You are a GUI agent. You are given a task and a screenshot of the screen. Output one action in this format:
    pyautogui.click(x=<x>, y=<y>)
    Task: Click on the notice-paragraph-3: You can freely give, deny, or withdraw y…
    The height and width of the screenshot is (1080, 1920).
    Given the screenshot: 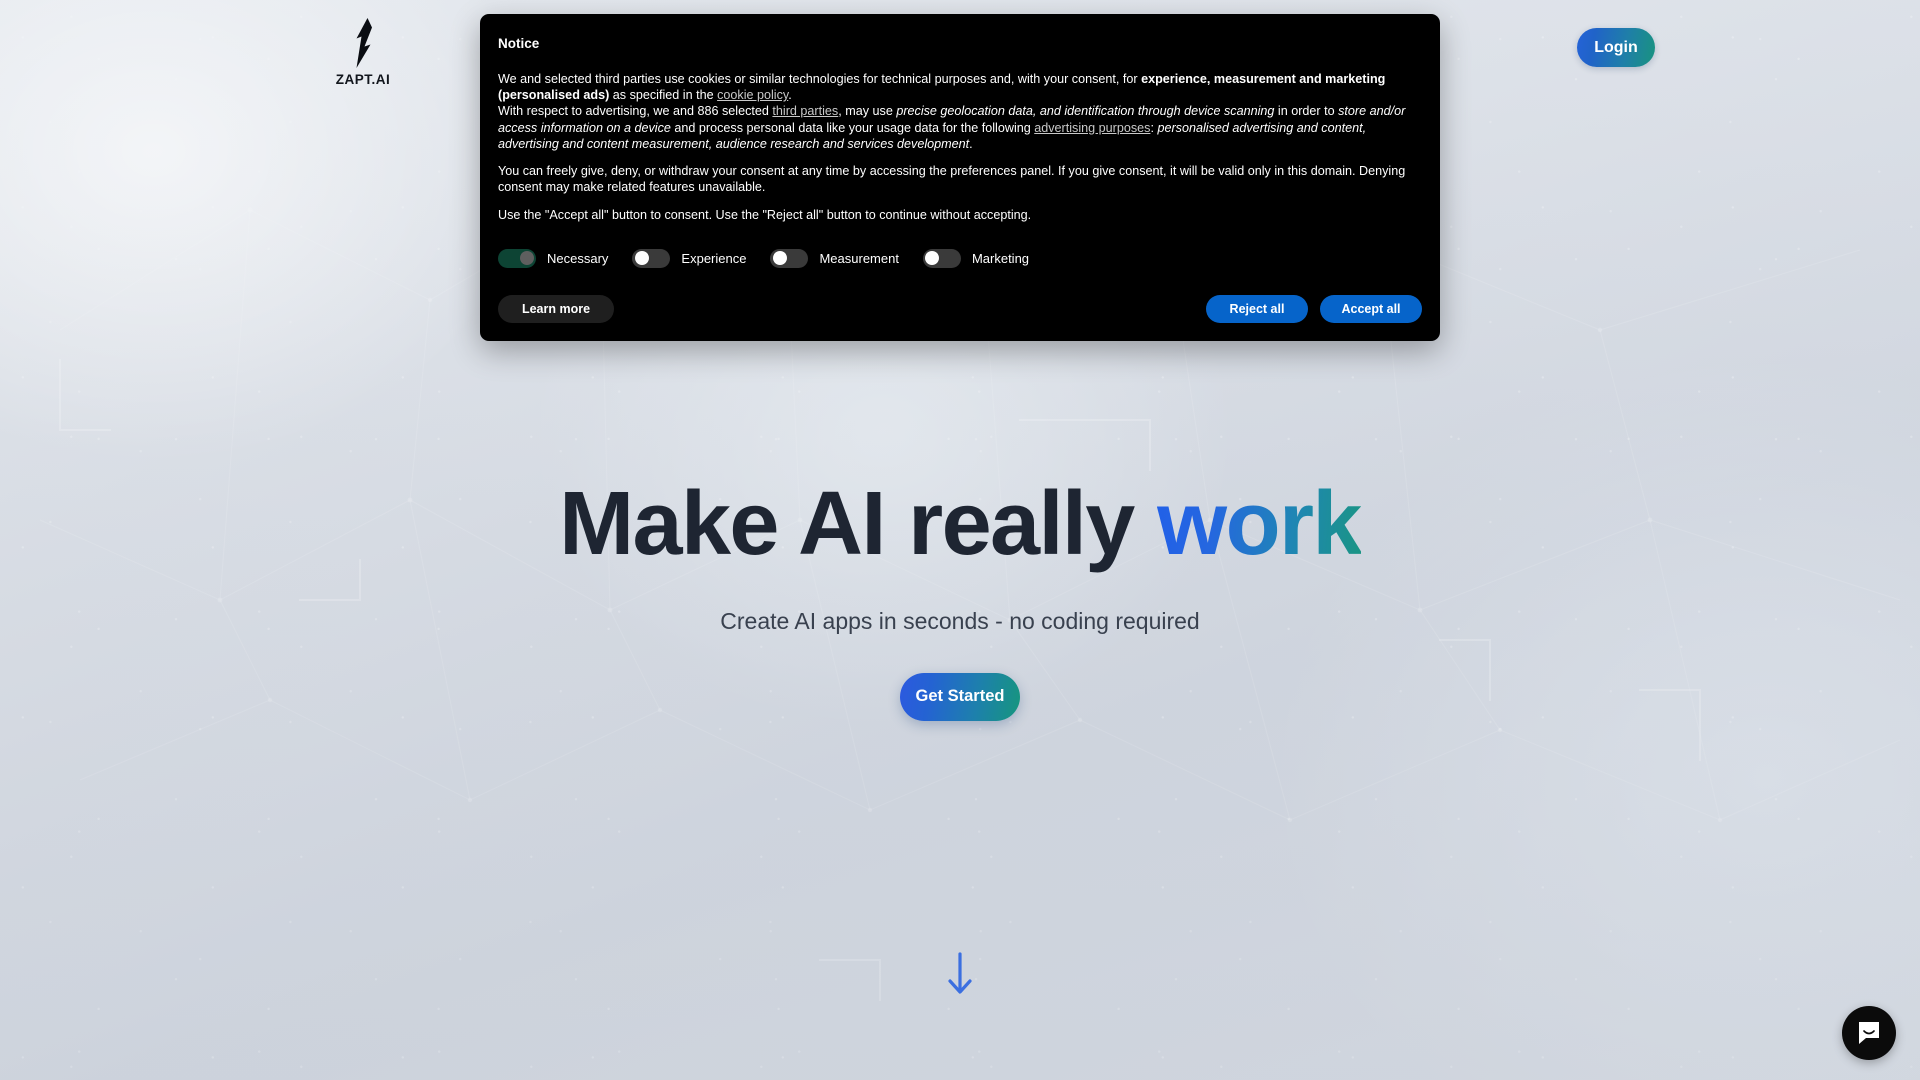 What is the action you would take?
    pyautogui.click(x=952, y=179)
    